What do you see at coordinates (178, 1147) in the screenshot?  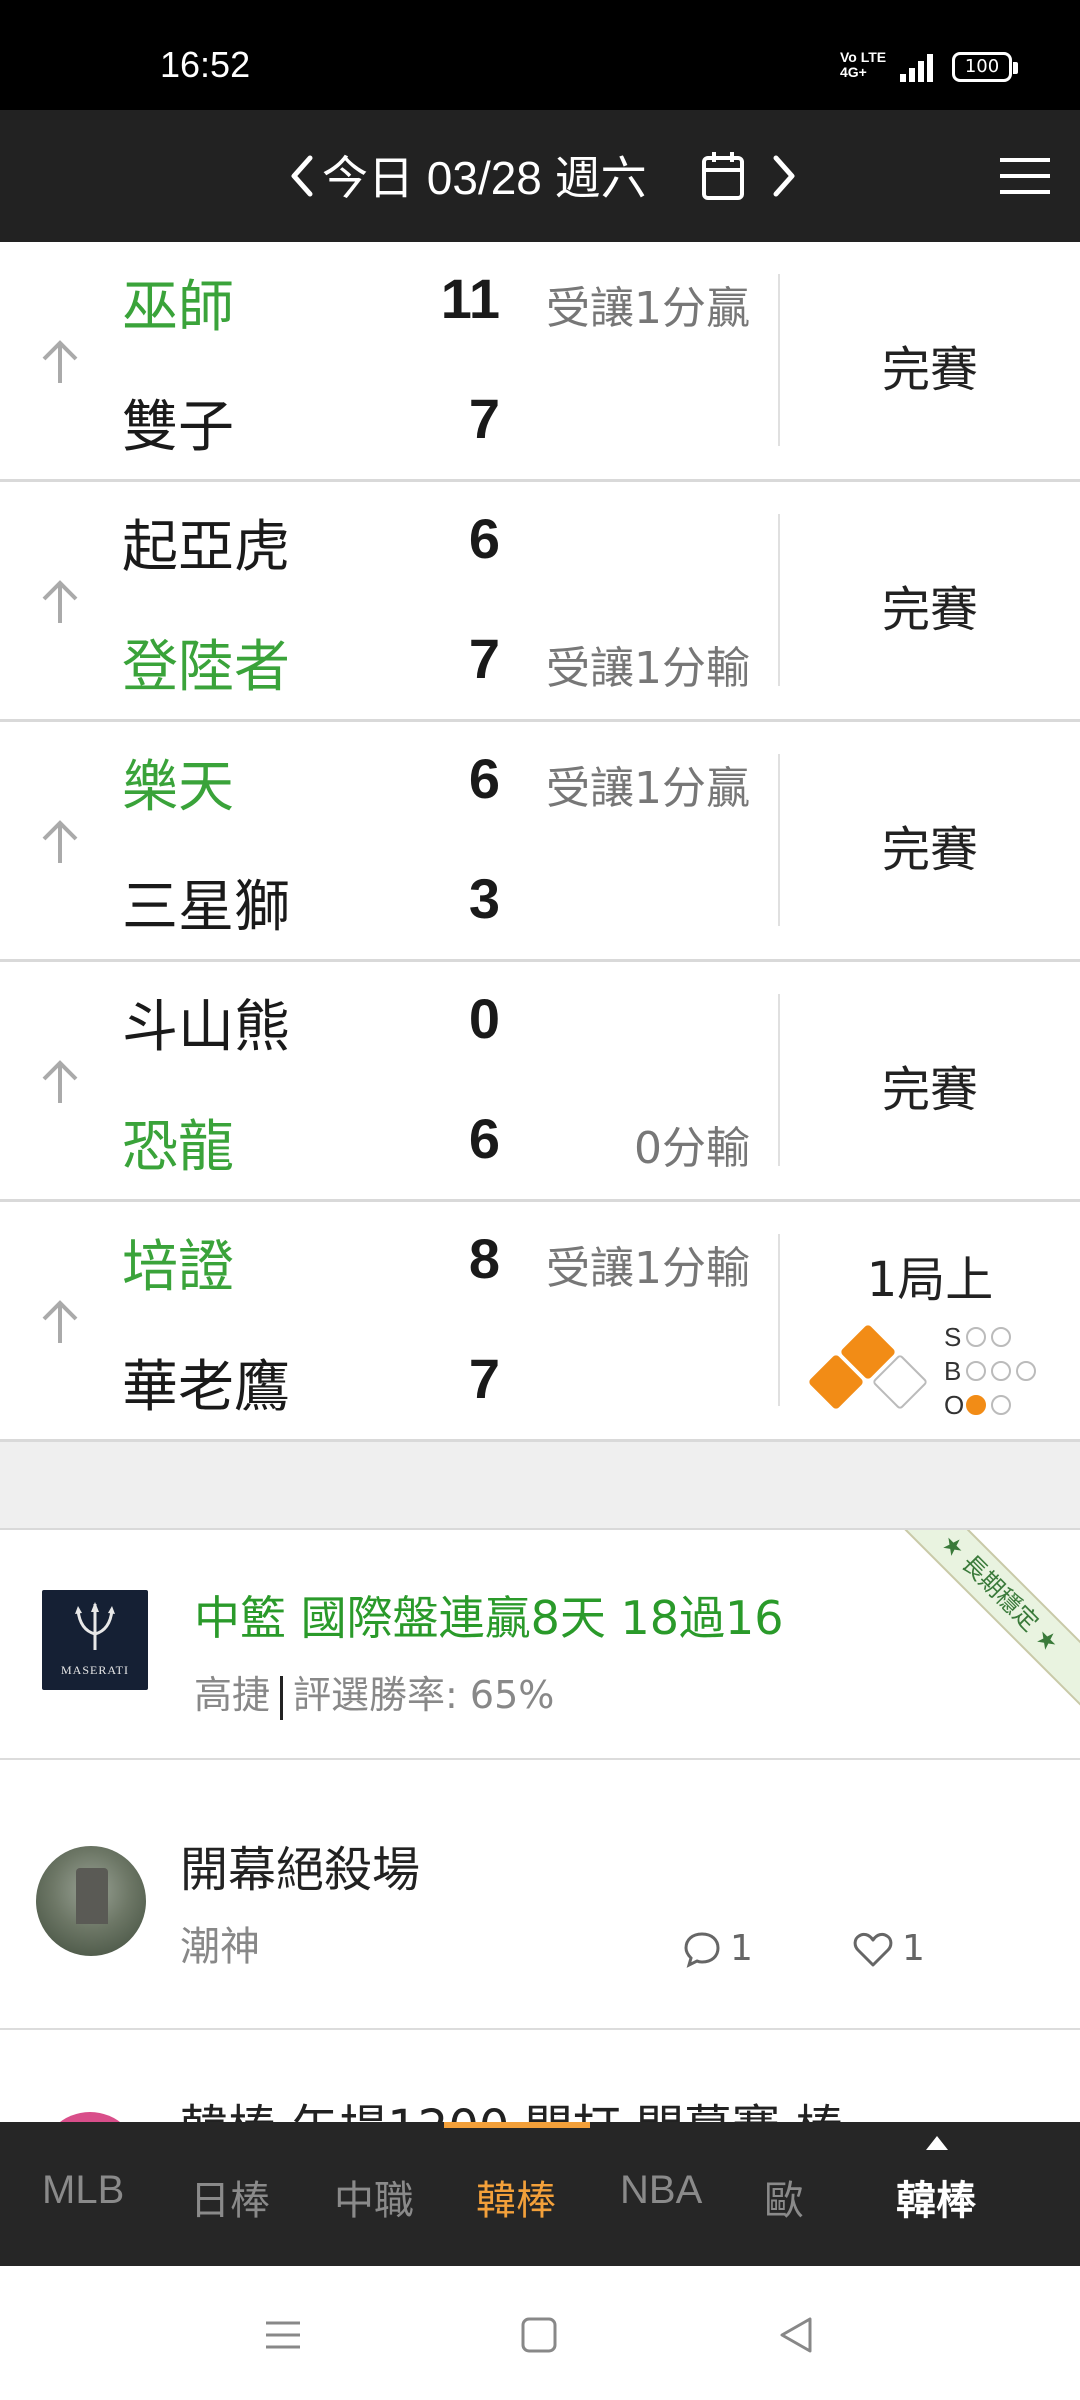 I see `home-team-name: 恐龍` at bounding box center [178, 1147].